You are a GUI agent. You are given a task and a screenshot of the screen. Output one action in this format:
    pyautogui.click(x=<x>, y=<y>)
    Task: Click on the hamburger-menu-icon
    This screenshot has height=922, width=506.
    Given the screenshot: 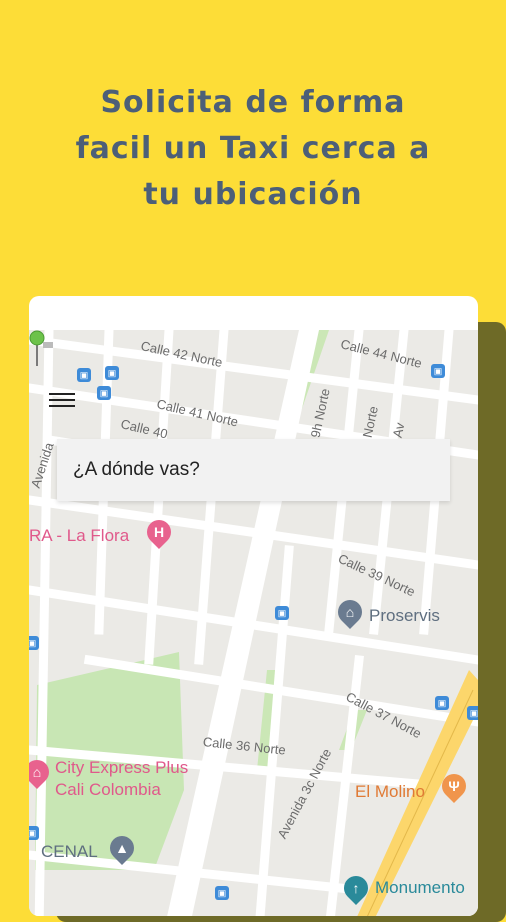 What is the action you would take?
    pyautogui.click(x=62, y=400)
    